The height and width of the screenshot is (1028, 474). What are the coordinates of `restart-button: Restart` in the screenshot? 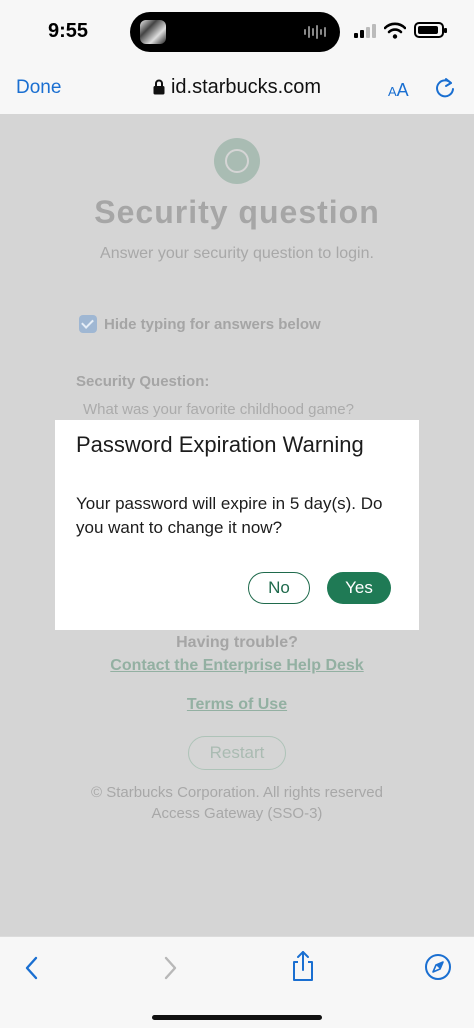 It's located at (237, 753).